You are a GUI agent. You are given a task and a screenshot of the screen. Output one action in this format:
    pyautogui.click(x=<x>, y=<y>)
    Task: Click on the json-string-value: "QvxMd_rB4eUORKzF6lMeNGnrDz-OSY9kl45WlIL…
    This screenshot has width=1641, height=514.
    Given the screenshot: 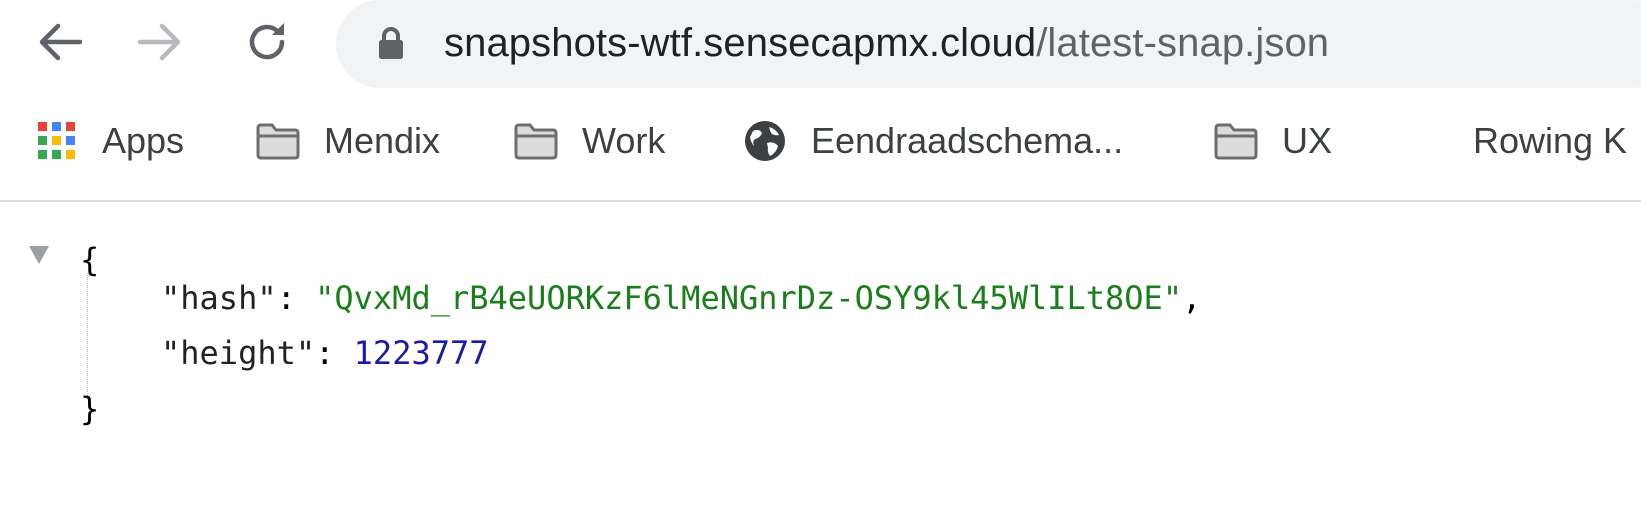 What is the action you would take?
    pyautogui.click(x=749, y=298)
    